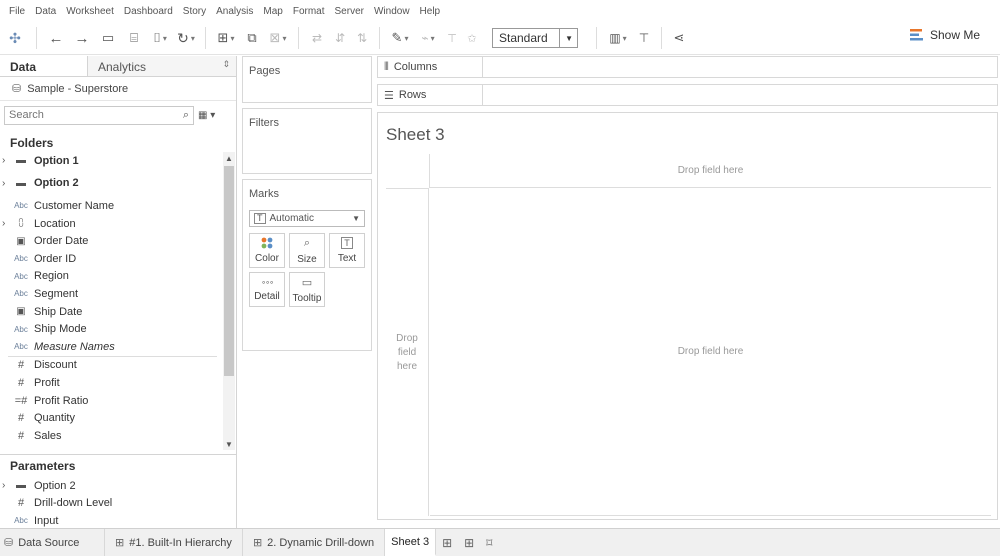 This screenshot has height=556, width=1000. Describe the element at coordinates (118, 504) in the screenshot. I see `param-drill-down-level: # Drill-down Level` at that location.